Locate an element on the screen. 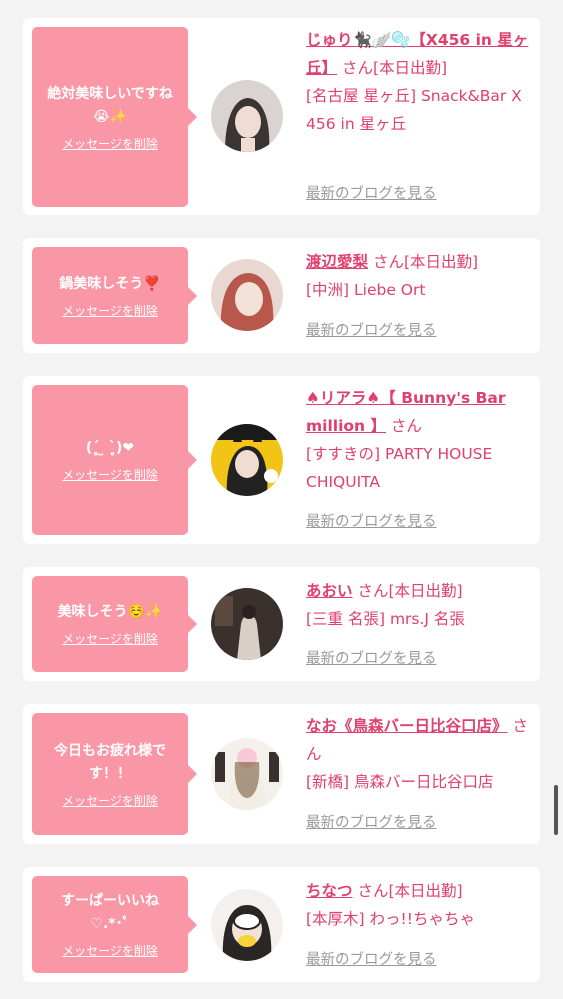 The image size is (563, 999). cast-name-link: あおい is located at coordinates (329, 591).